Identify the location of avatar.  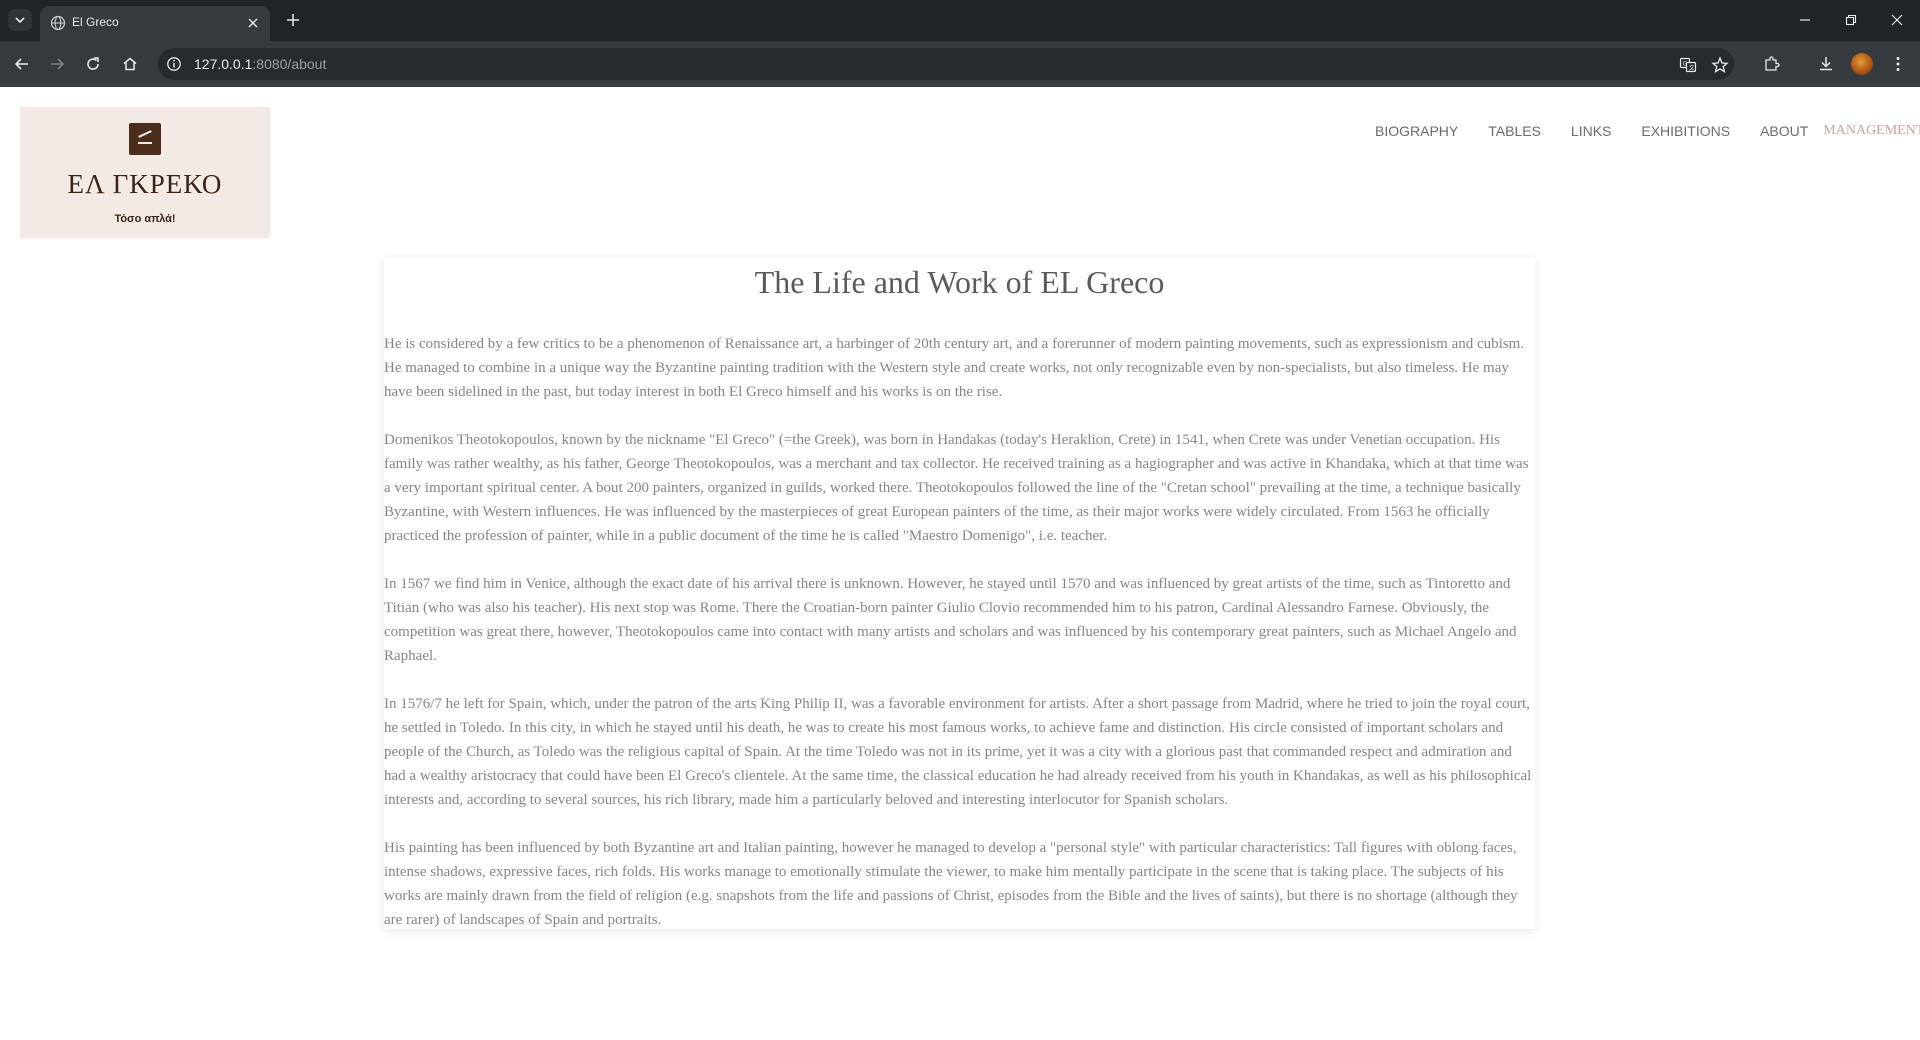
(1862, 64).